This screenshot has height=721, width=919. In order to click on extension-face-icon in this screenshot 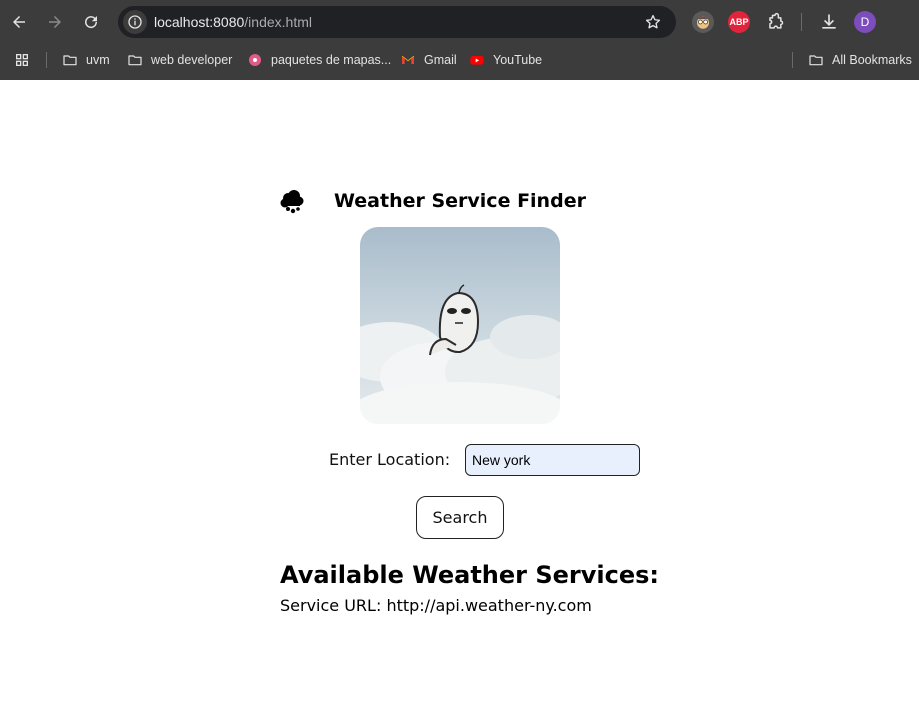, I will do `click(703, 22)`.